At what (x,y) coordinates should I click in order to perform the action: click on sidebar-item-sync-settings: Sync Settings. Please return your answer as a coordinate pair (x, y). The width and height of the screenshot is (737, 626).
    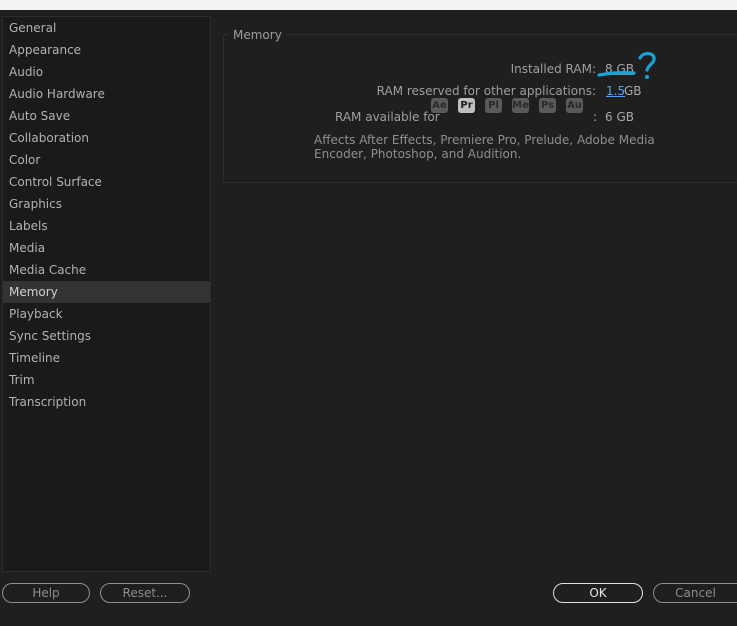
    Looking at the image, I should click on (106, 336).